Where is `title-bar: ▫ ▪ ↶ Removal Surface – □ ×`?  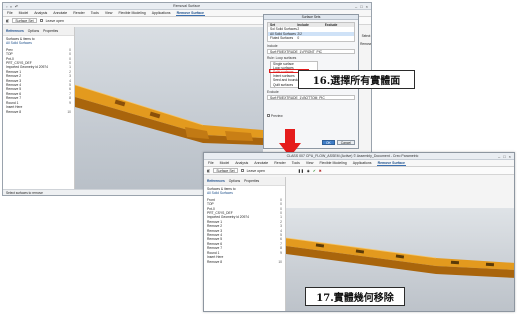
title-bar: ▫ ▪ ↶ Removal Surface – □ × is located at coordinates (187, 6).